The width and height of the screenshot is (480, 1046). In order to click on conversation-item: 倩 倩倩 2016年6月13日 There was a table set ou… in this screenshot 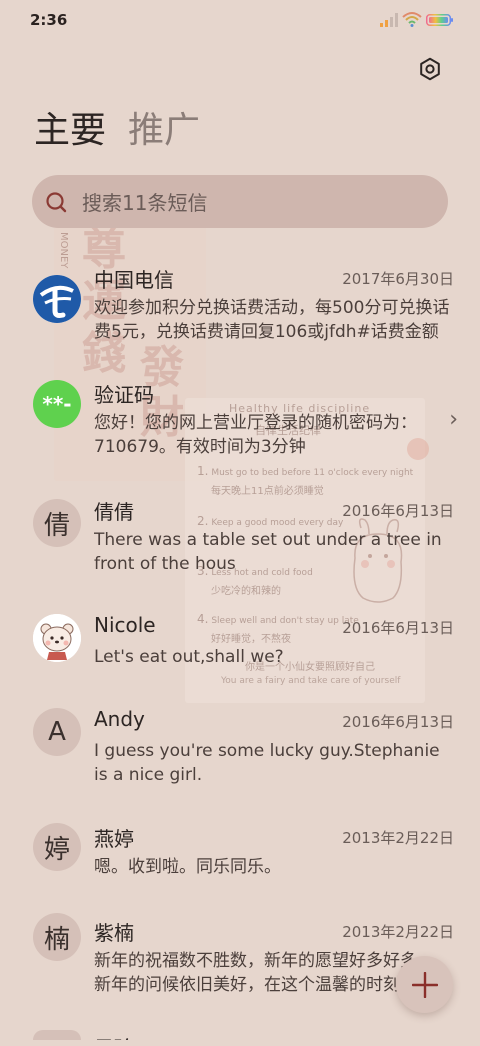, I will do `click(240, 546)`.